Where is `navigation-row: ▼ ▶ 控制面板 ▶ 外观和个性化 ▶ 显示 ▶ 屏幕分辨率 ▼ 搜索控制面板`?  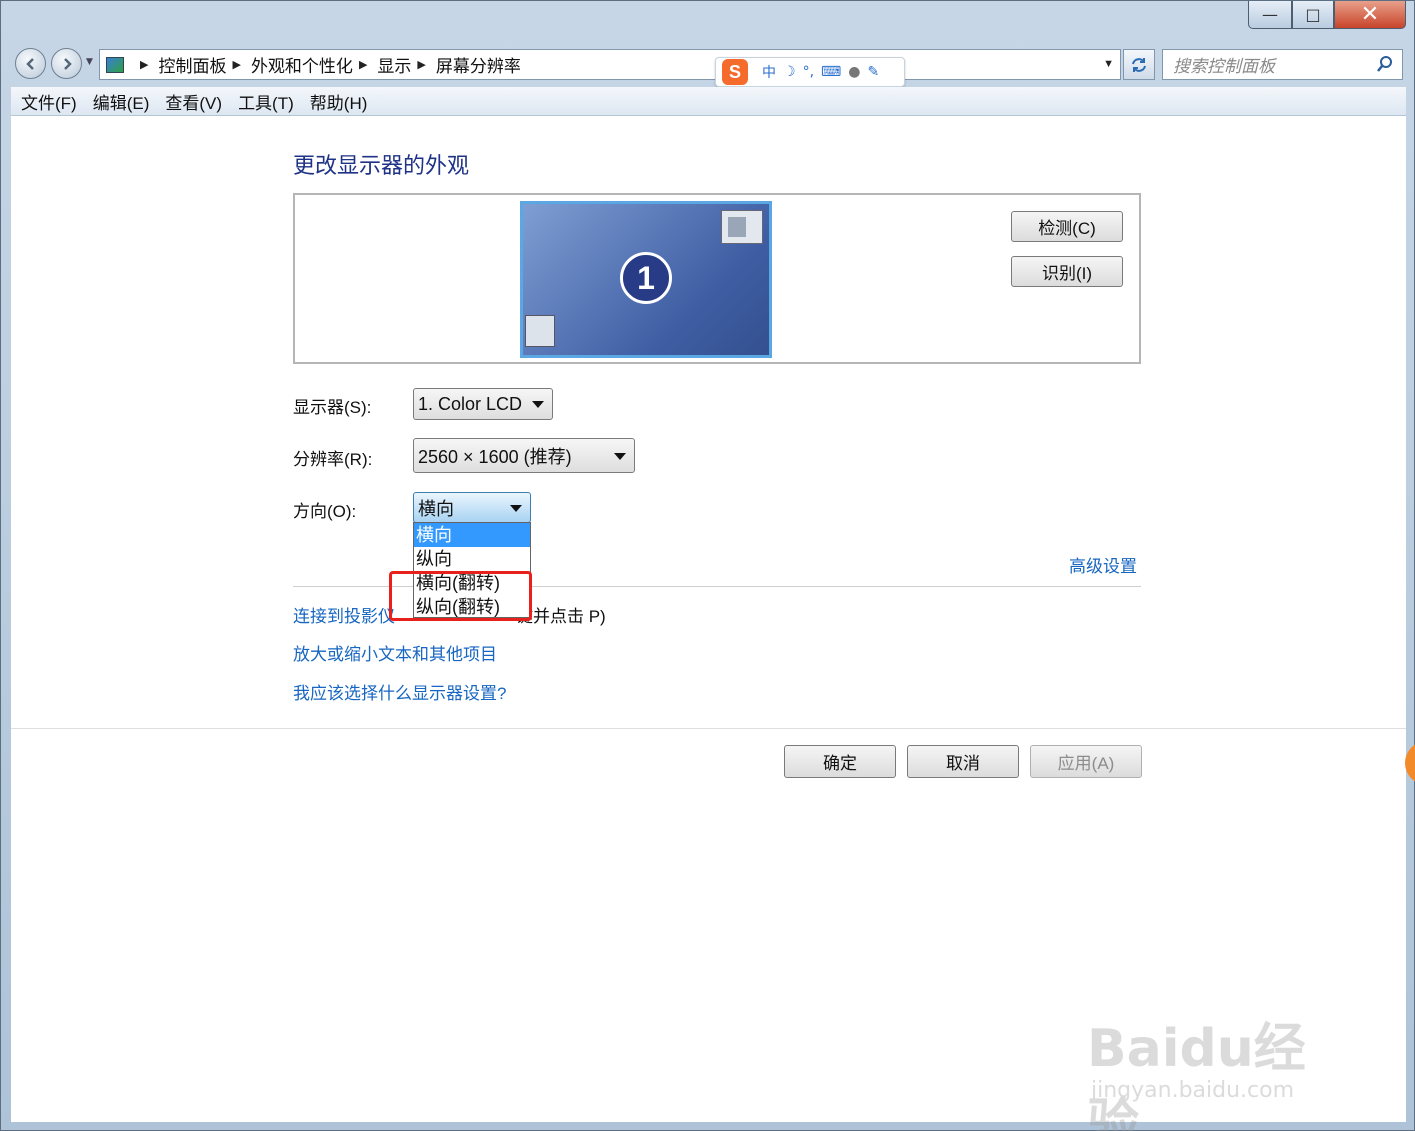
navigation-row: ▼ ▶ 控制面板 ▶ 外观和个性化 ▶ 显示 ▶ 屏幕分辨率 ▼ 搜索控制面板 is located at coordinates (707, 65).